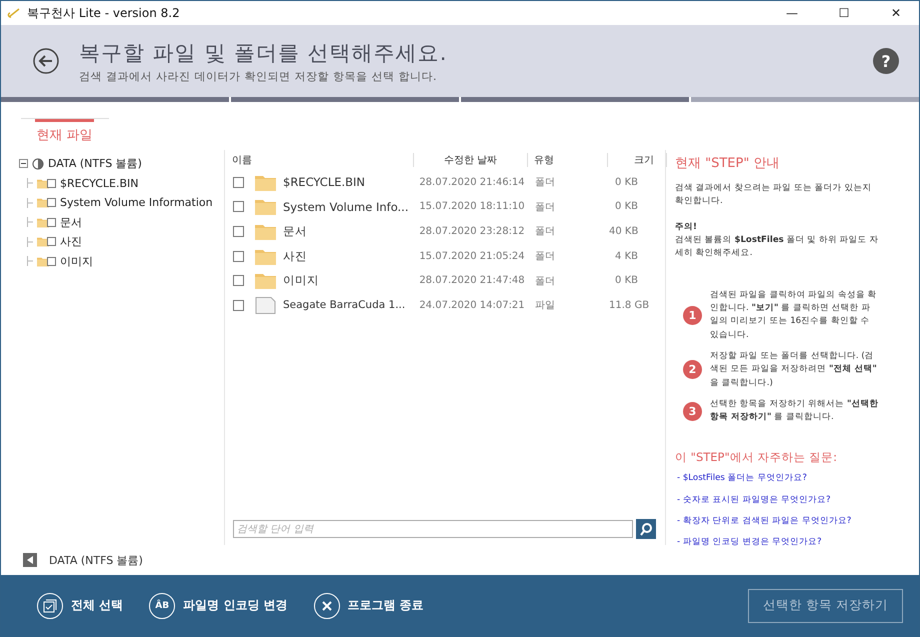 The height and width of the screenshot is (637, 920). Describe the element at coordinates (568, 160) in the screenshot. I see `column-header: 유형` at that location.